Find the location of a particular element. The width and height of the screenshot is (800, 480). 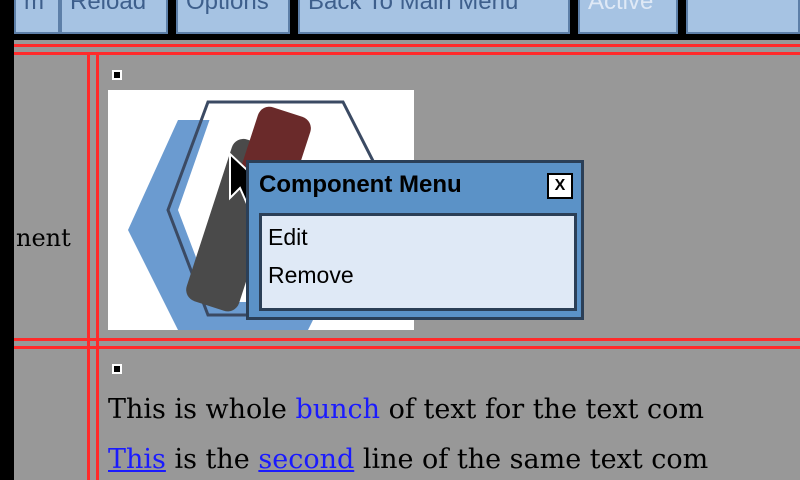

tab-reload: Reload is located at coordinates (114, 17).